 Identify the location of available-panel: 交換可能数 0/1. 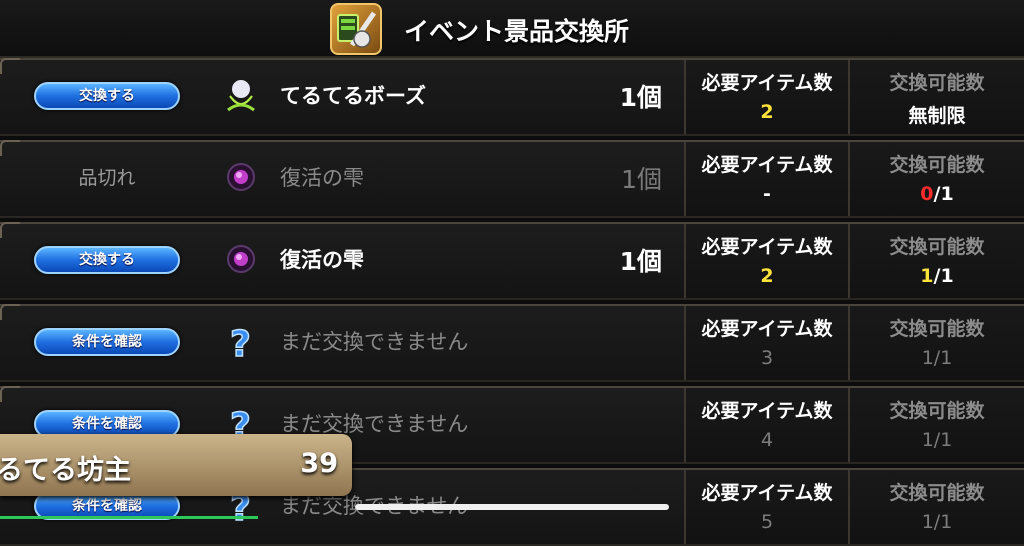
(936, 179).